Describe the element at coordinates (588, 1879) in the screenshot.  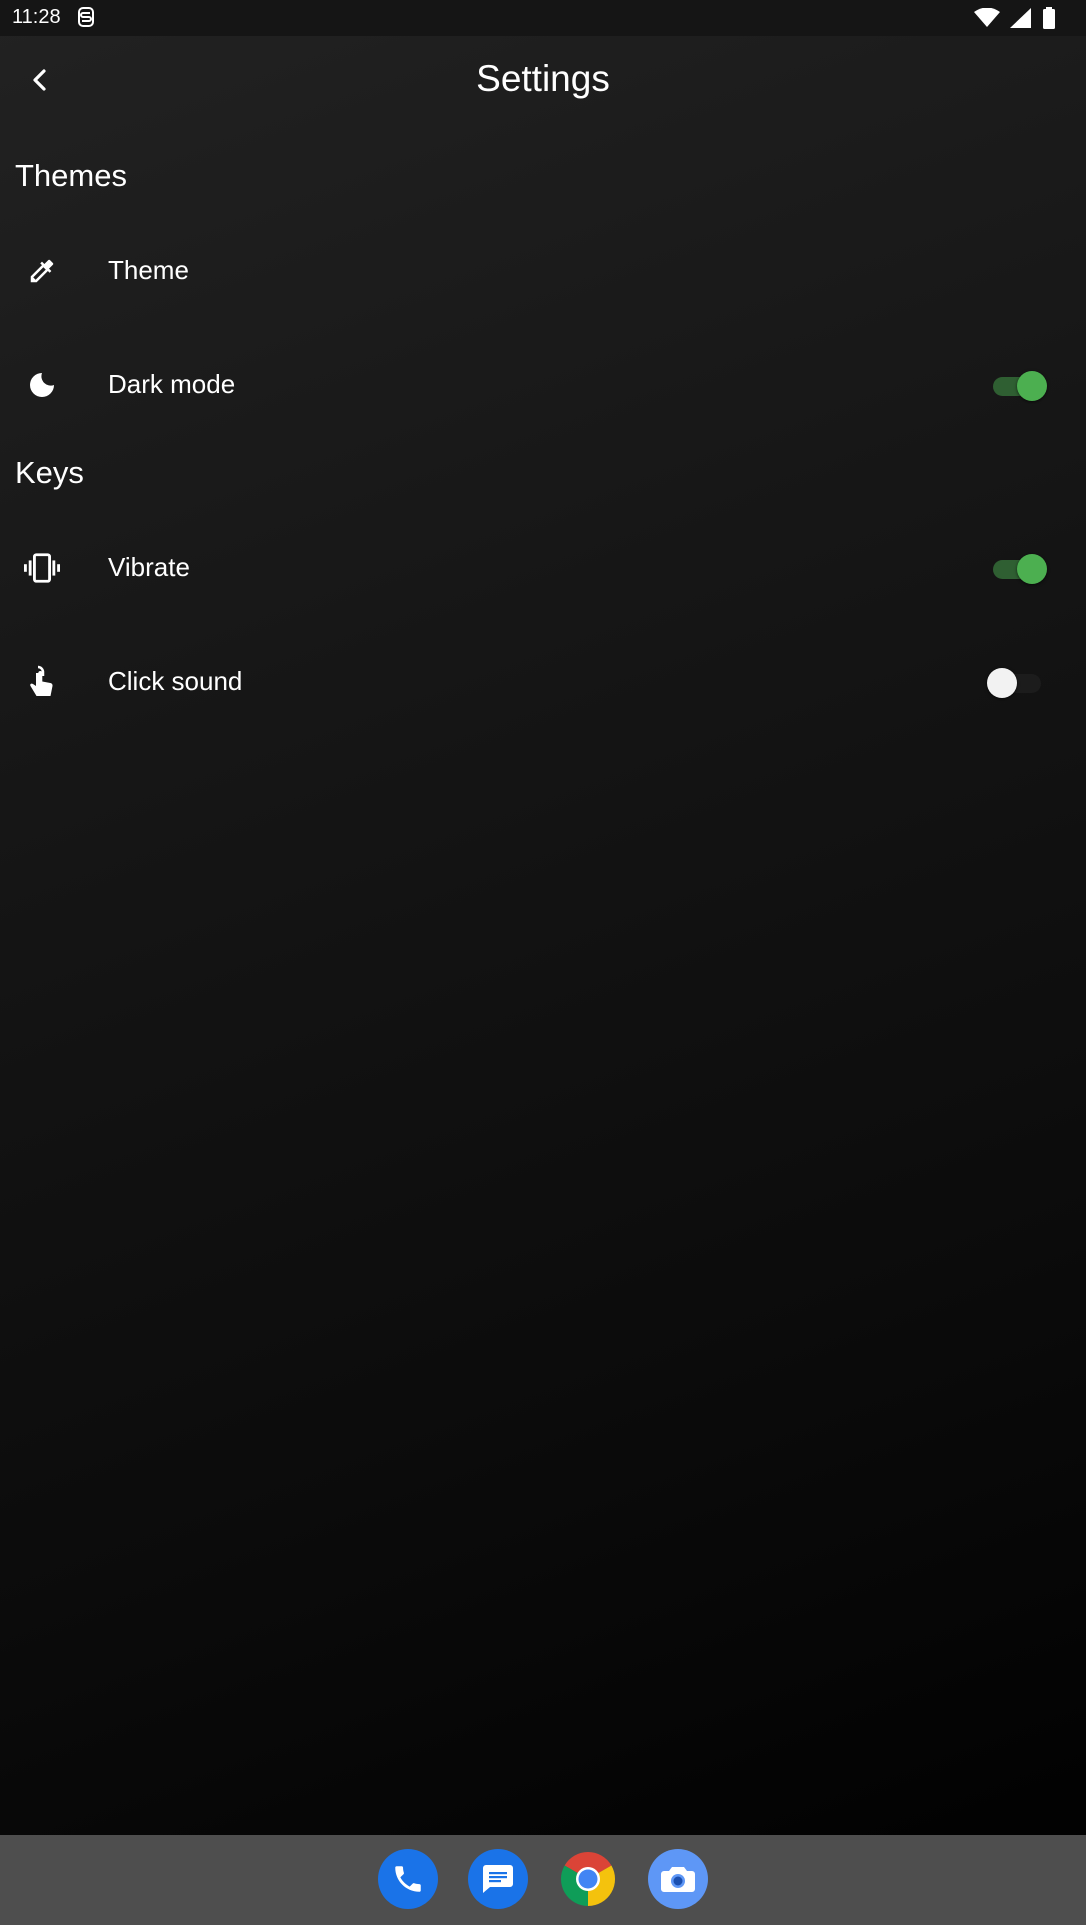
I see `chrome-icon` at that location.